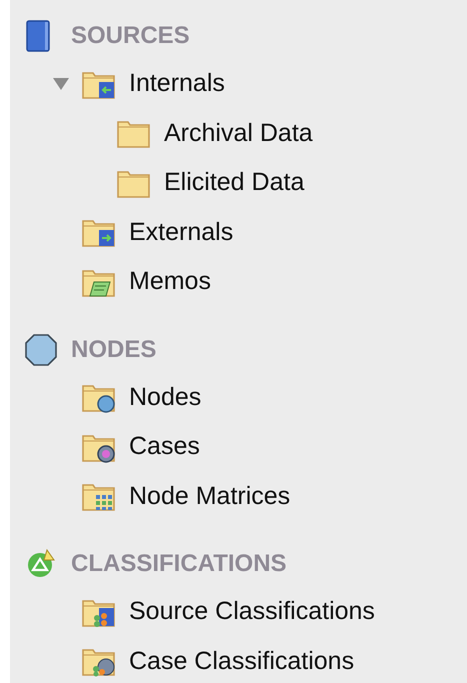 The image size is (467, 683). I want to click on tree-item: Source Classifications, so click(252, 611).